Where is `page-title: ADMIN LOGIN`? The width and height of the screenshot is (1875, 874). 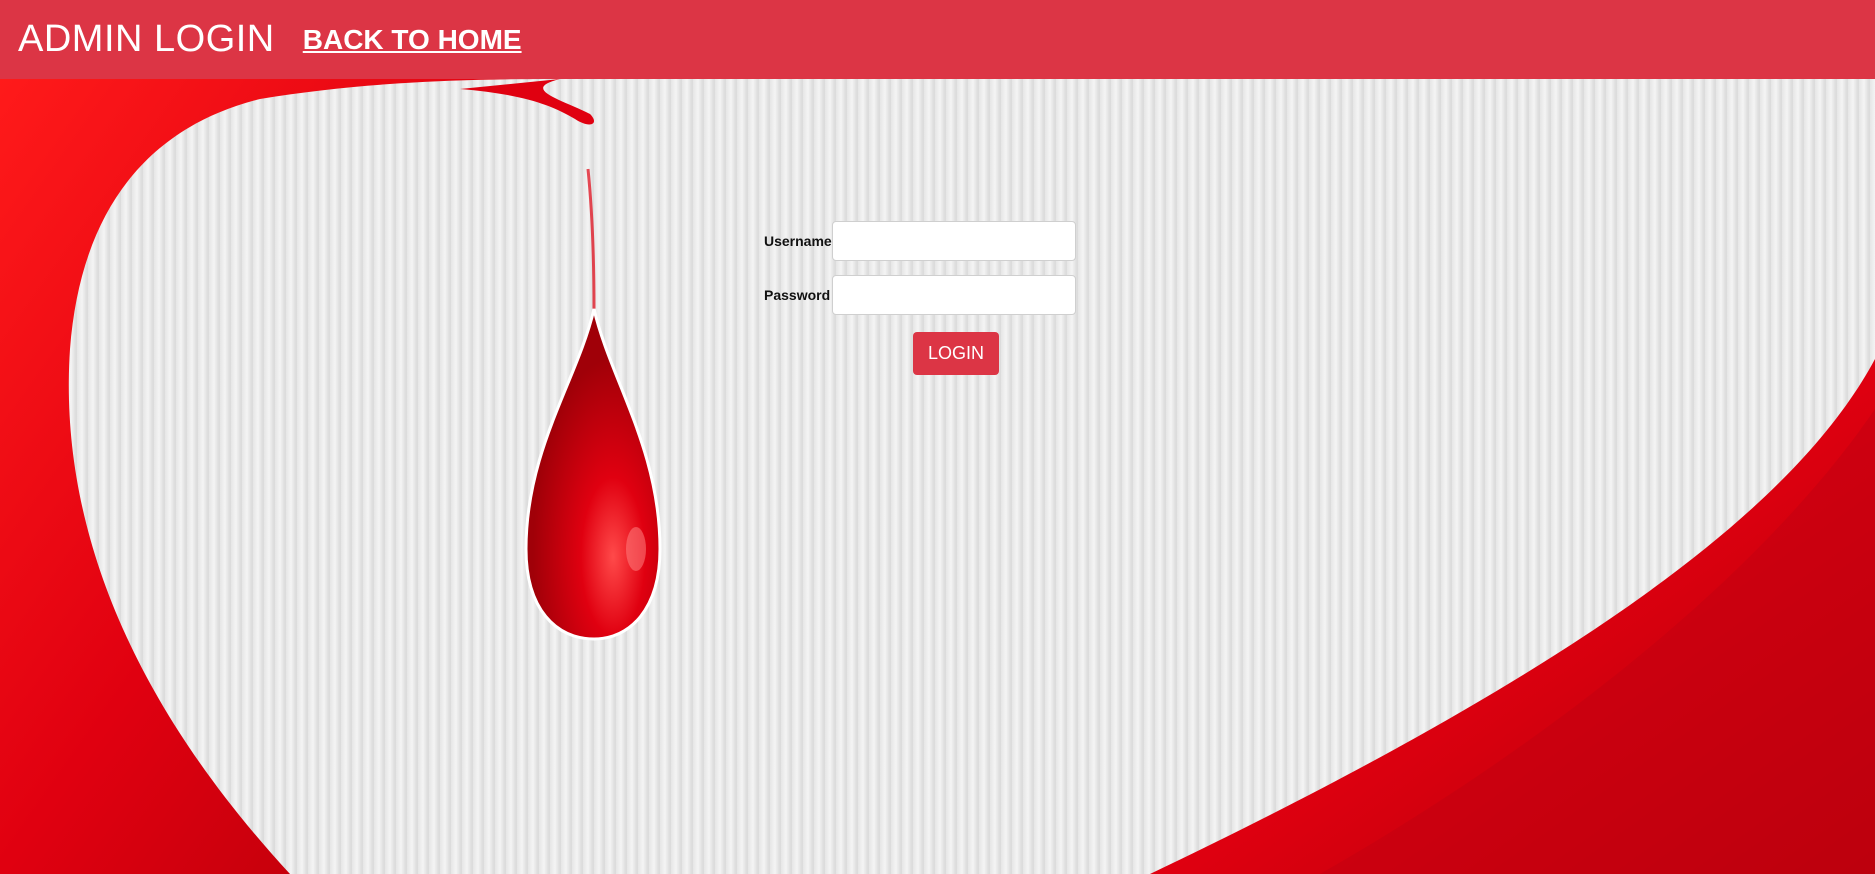 page-title: ADMIN LOGIN is located at coordinates (146, 39).